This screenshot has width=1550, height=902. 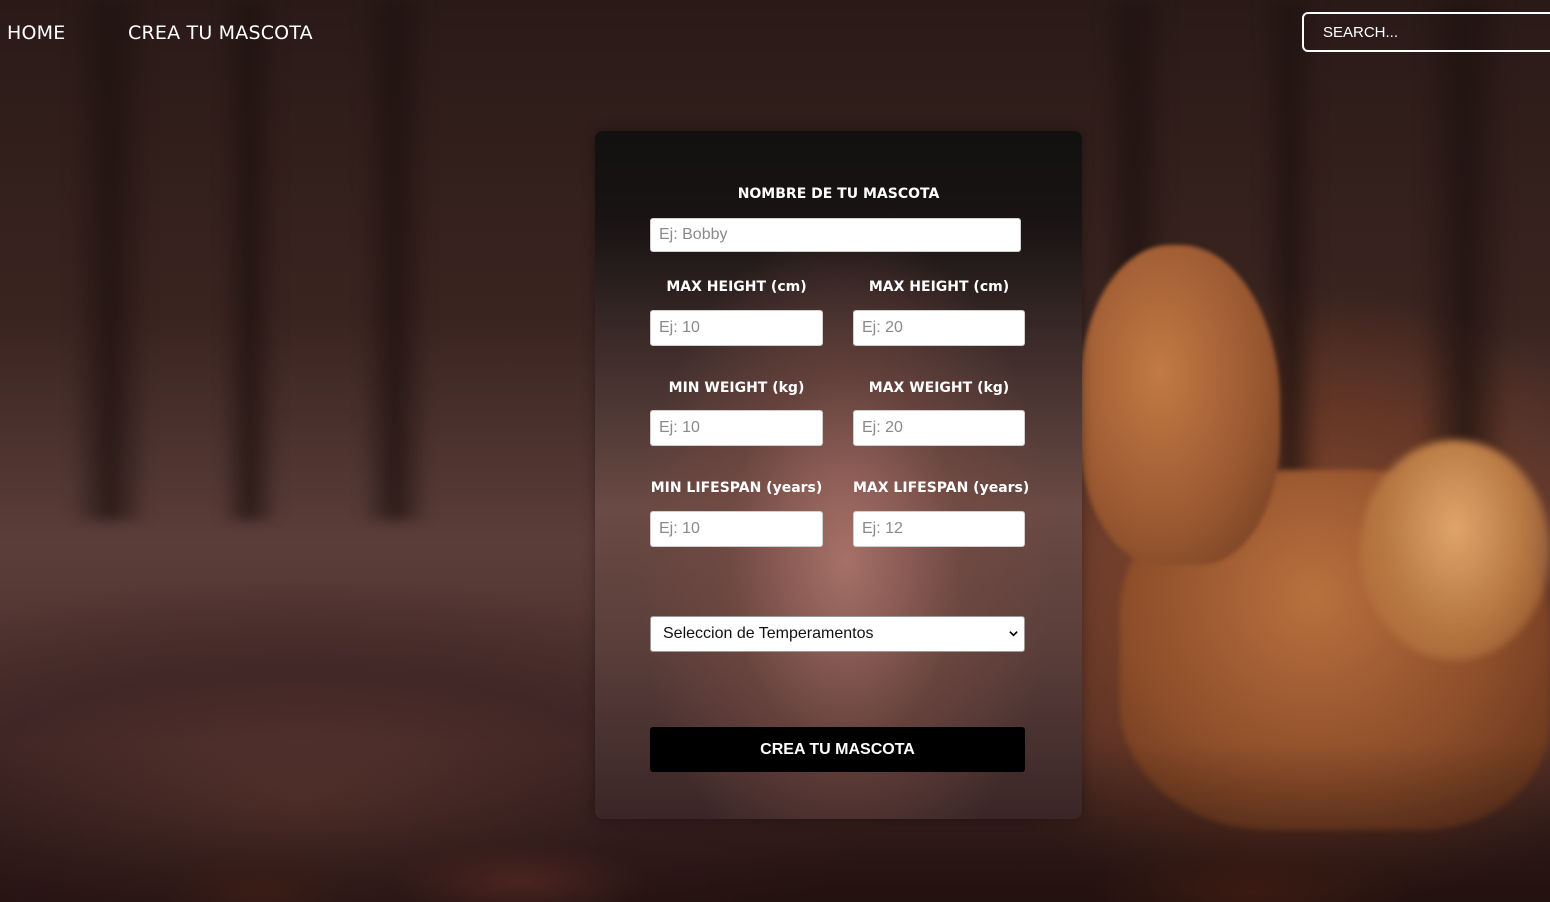 What do you see at coordinates (736, 328) in the screenshot?
I see `min-height-input` at bounding box center [736, 328].